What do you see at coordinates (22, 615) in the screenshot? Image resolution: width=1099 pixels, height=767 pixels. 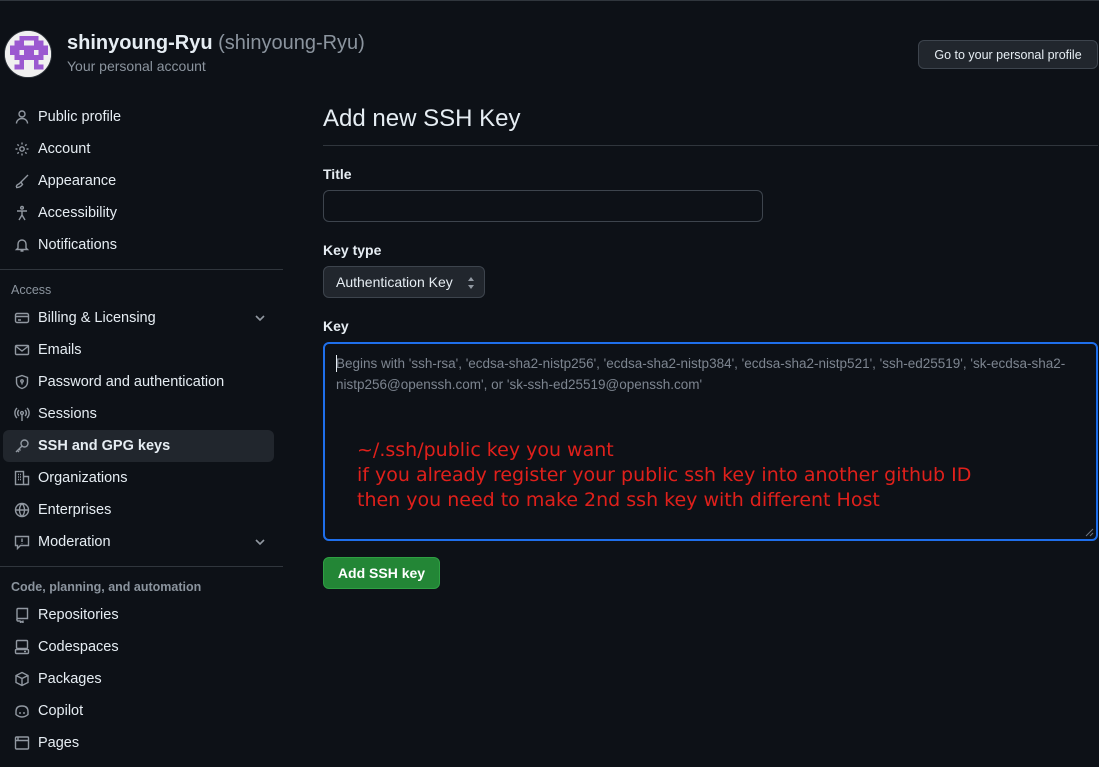 I see `repo-icon` at bounding box center [22, 615].